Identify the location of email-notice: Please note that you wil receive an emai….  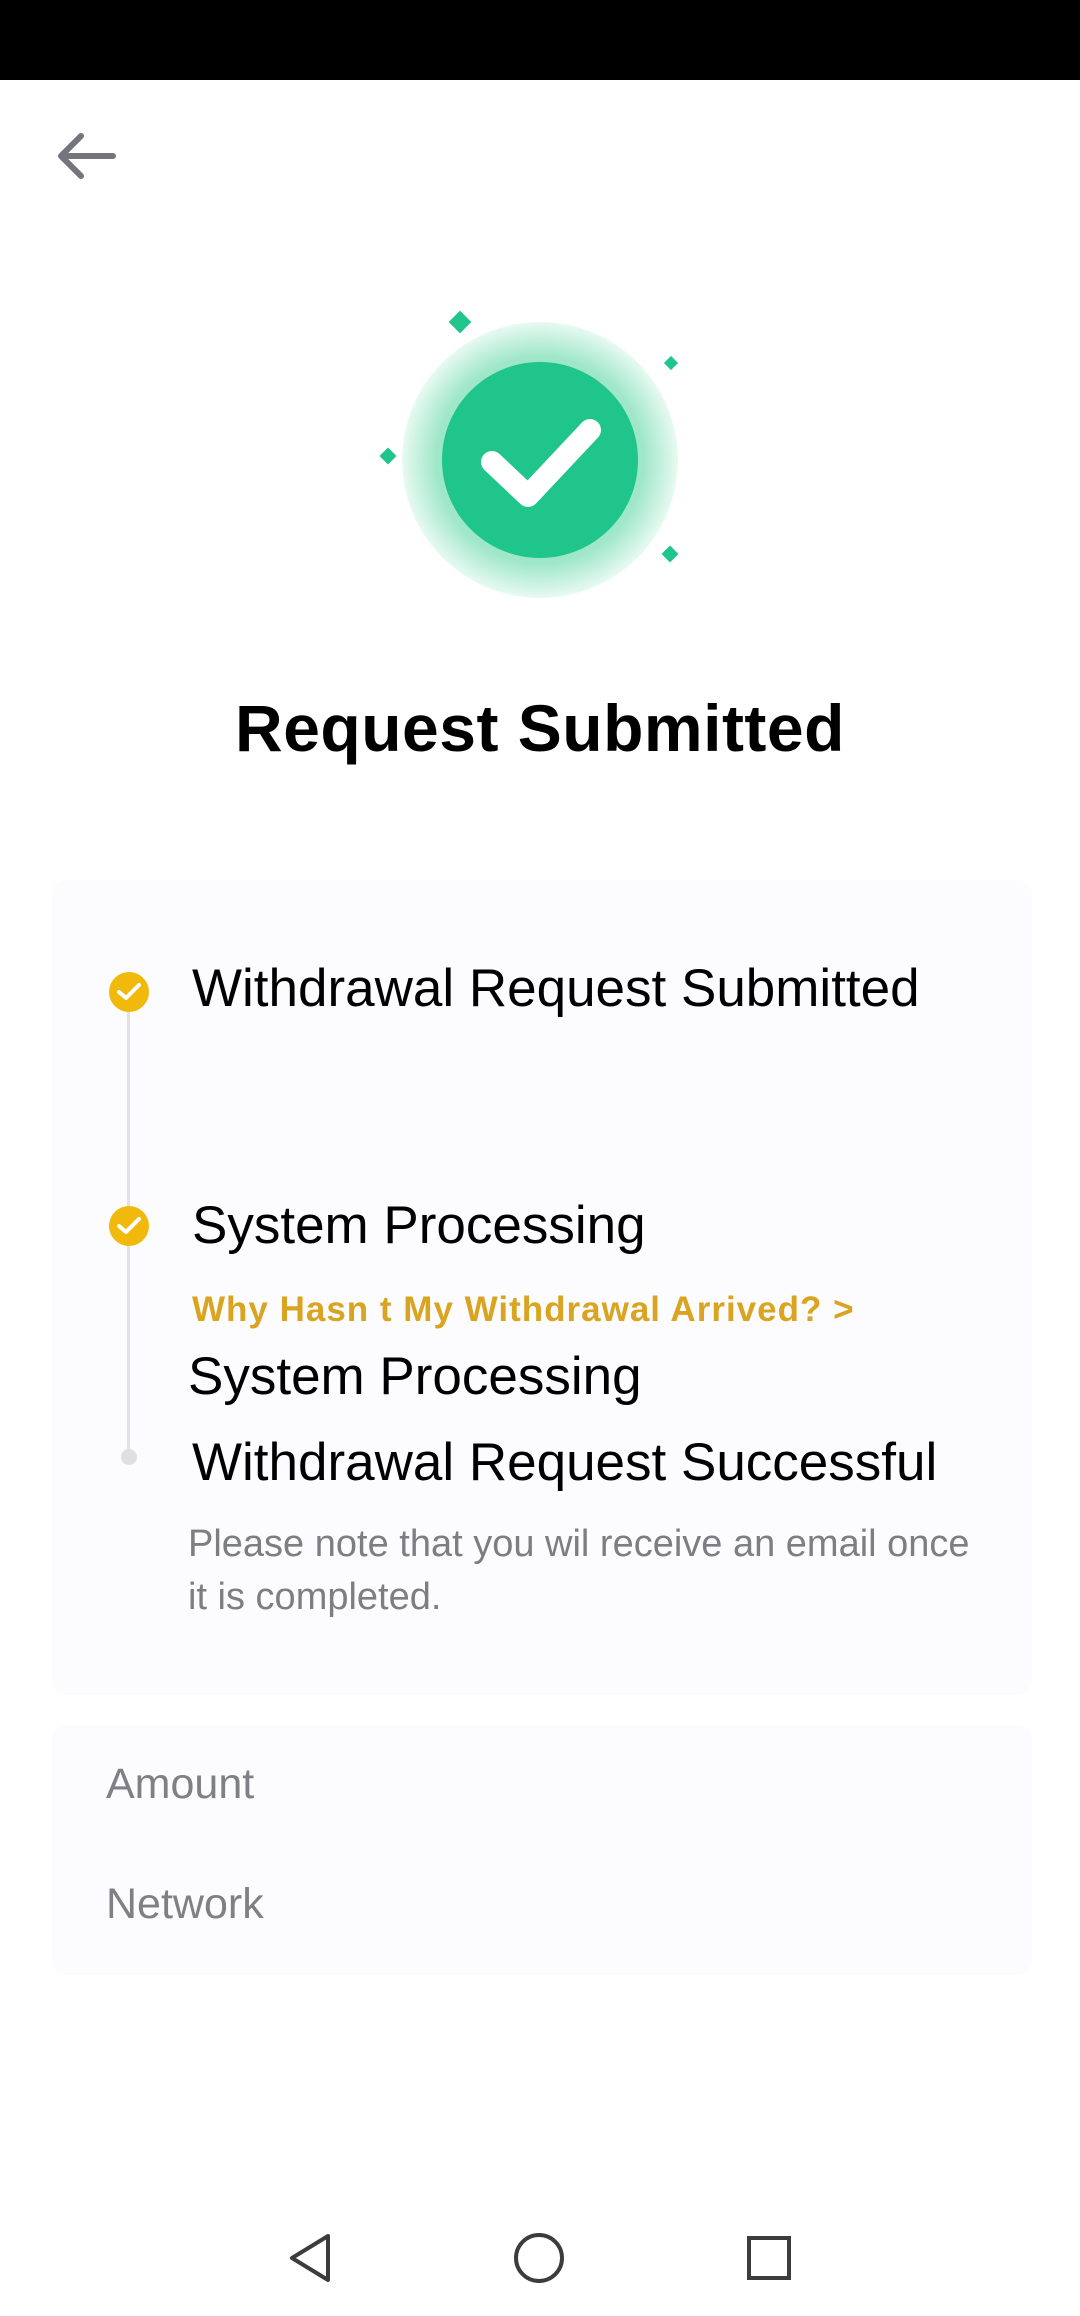
(579, 1570).